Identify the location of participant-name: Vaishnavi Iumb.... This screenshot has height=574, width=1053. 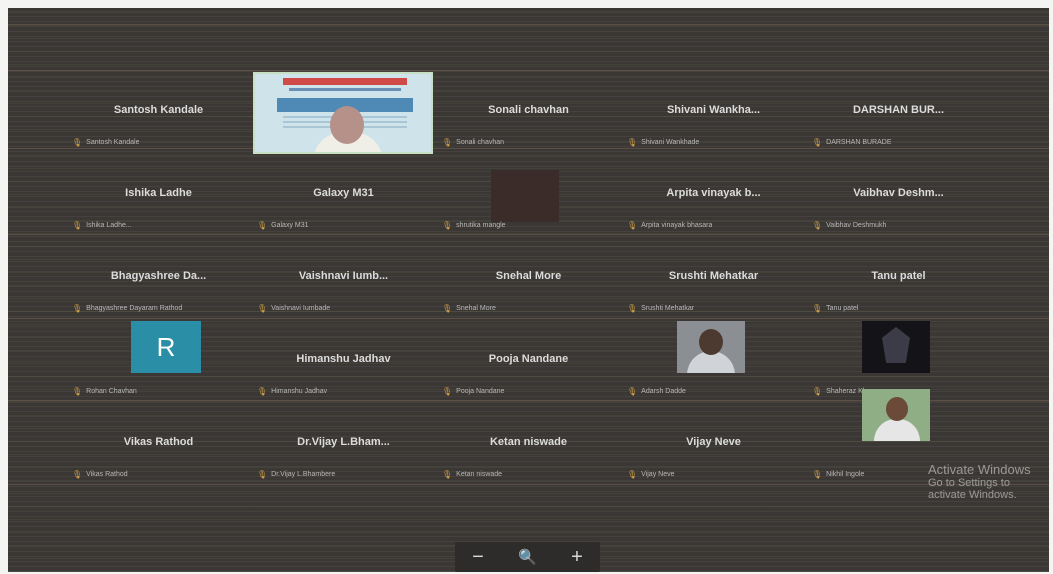
(343, 276).